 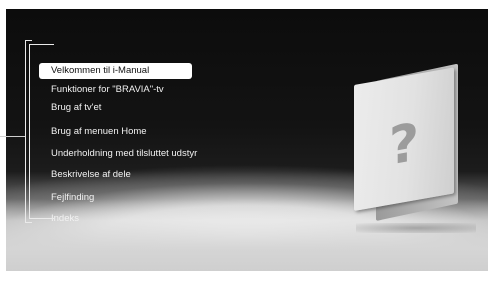 What do you see at coordinates (101, 90) in the screenshot?
I see `menu-item-features: Funktioner for "BRAVIA"-tv` at bounding box center [101, 90].